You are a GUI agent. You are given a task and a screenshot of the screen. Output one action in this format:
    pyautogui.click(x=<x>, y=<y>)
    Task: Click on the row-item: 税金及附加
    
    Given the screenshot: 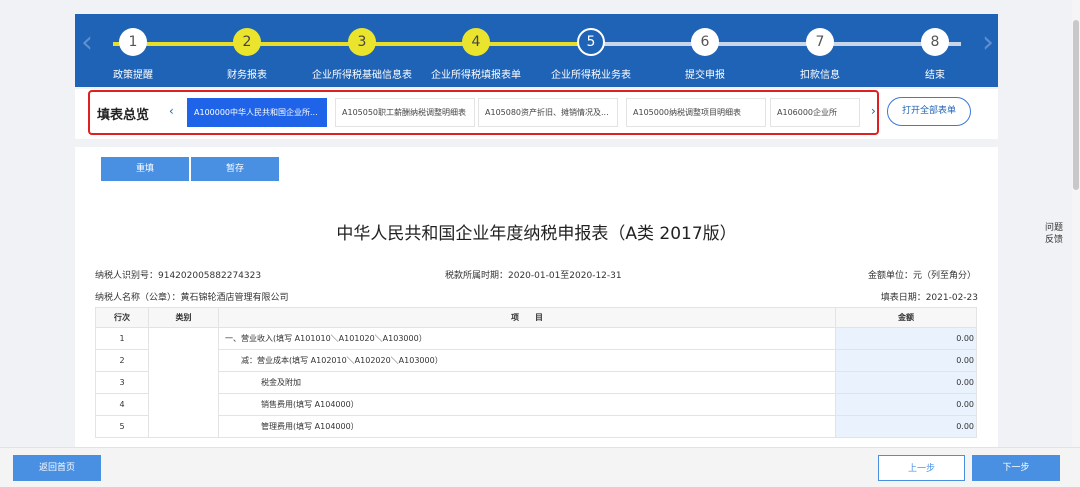 What is the action you would take?
    pyautogui.click(x=527, y=382)
    